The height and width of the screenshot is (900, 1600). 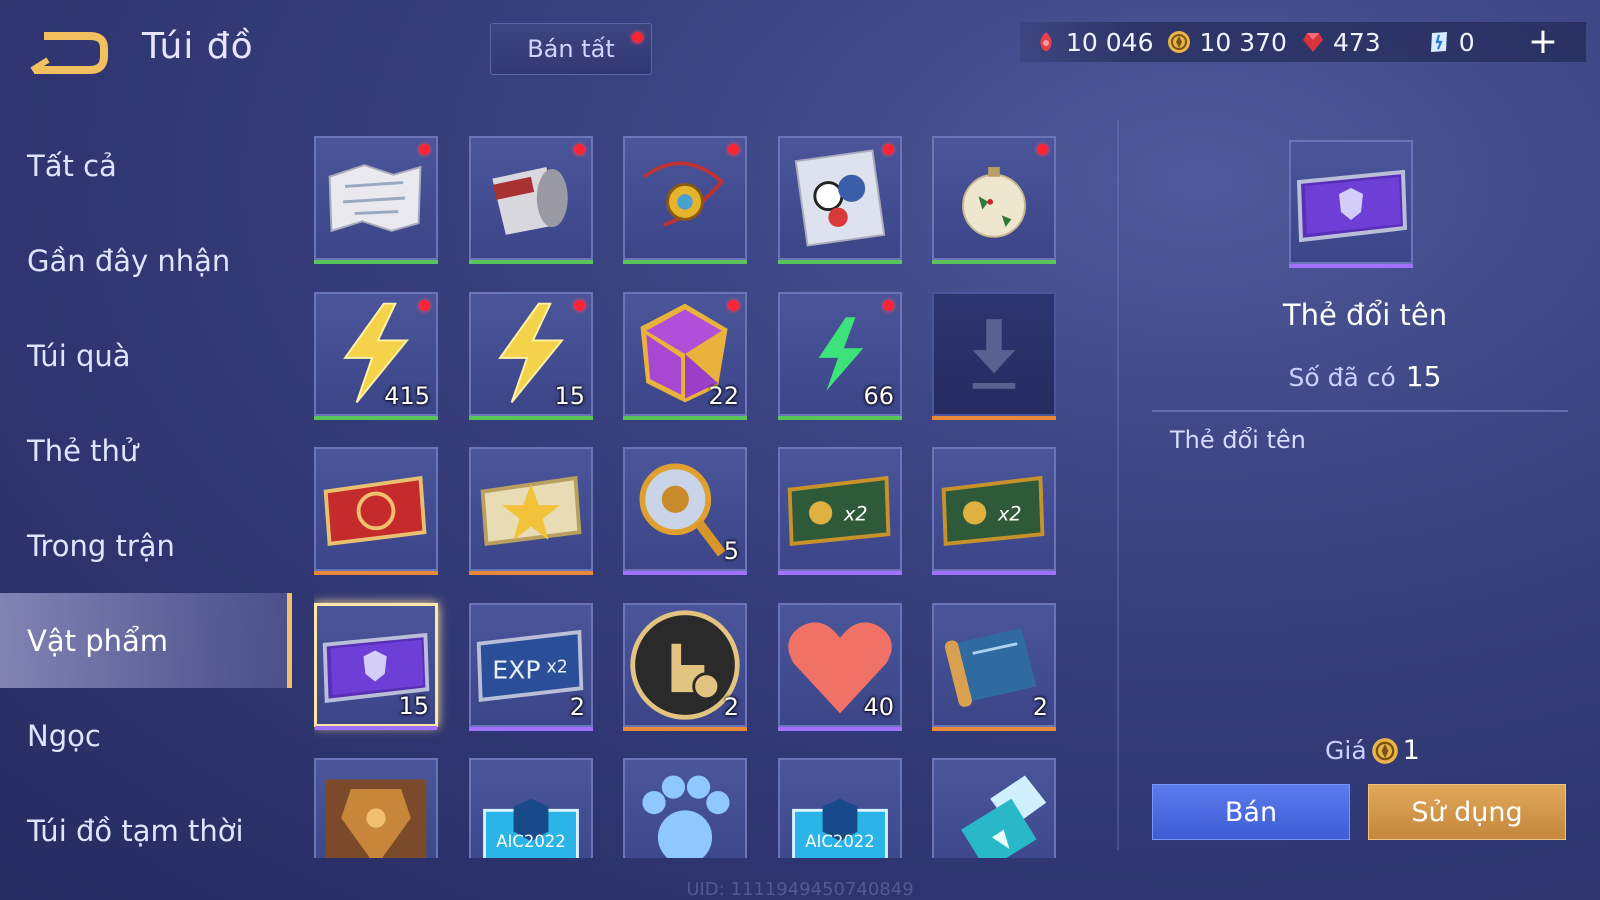 I want to click on inventory-slot: 415, so click(x=376, y=356).